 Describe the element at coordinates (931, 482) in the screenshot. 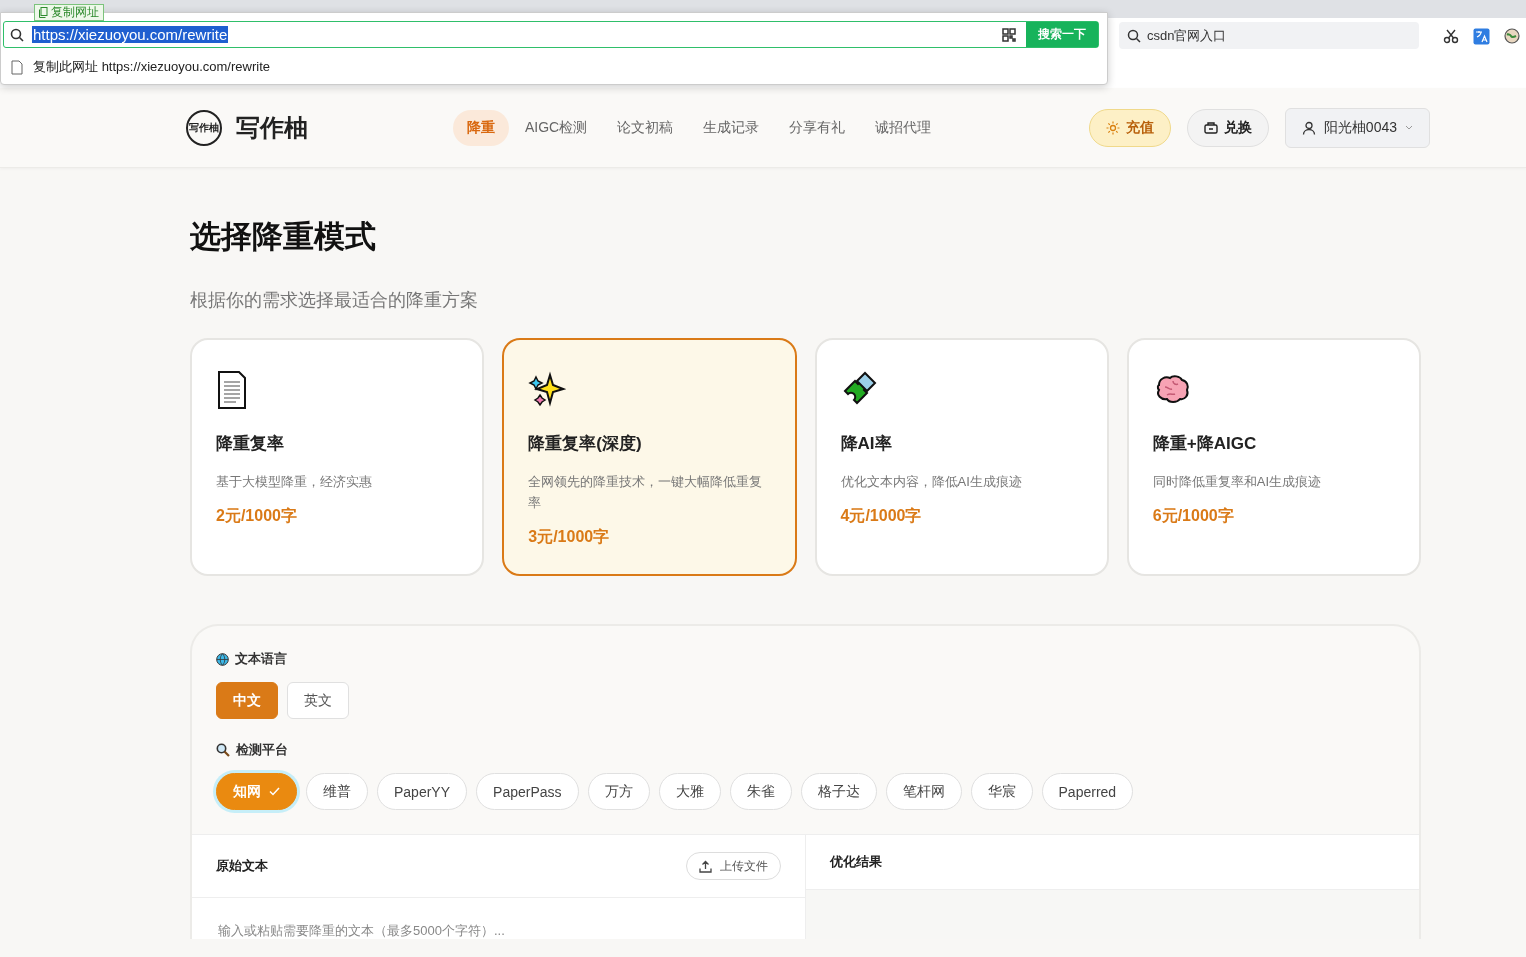

I see `mode-description: 优化文本内容，降低AI生成痕迹` at that location.